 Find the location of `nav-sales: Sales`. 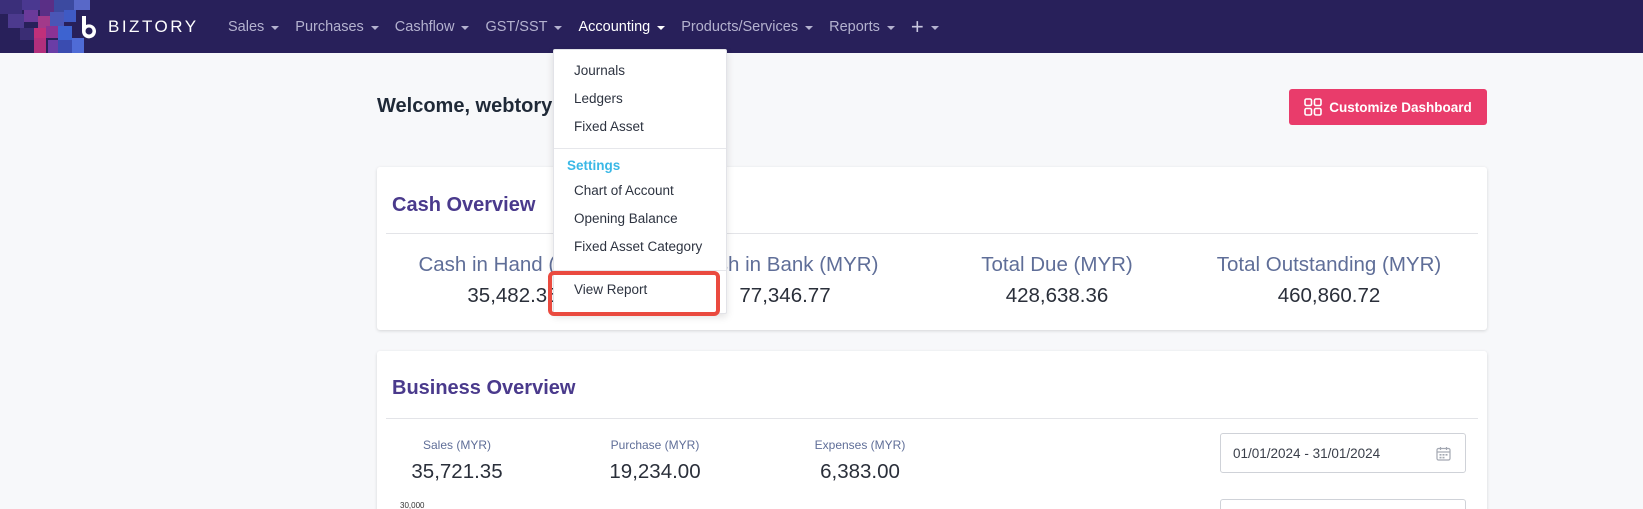

nav-sales: Sales is located at coordinates (254, 26).